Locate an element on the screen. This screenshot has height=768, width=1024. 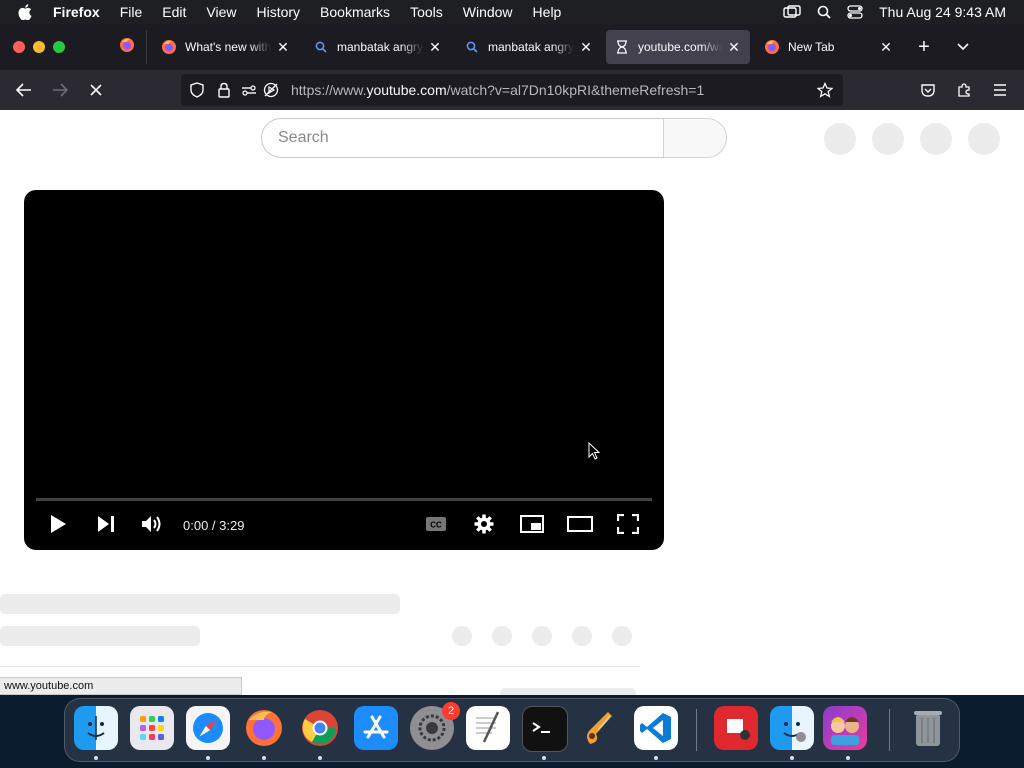
control-center-icon is located at coordinates (855, 12).